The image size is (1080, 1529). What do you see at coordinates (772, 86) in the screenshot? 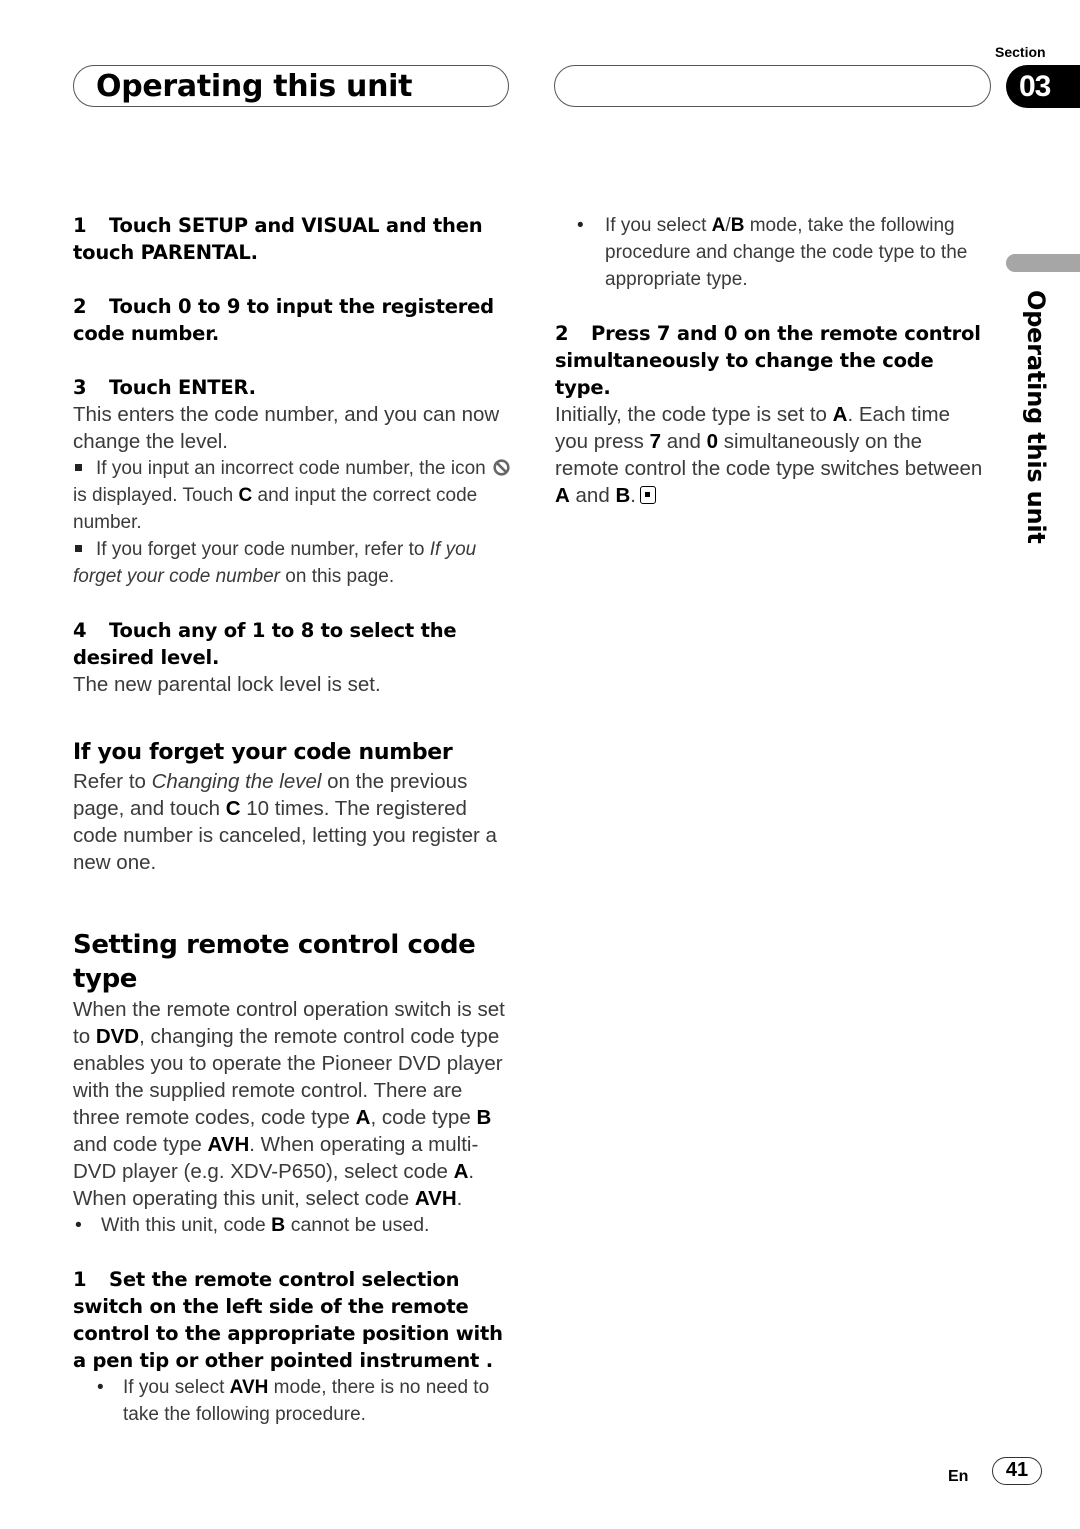
I see `header-empty-frame` at bounding box center [772, 86].